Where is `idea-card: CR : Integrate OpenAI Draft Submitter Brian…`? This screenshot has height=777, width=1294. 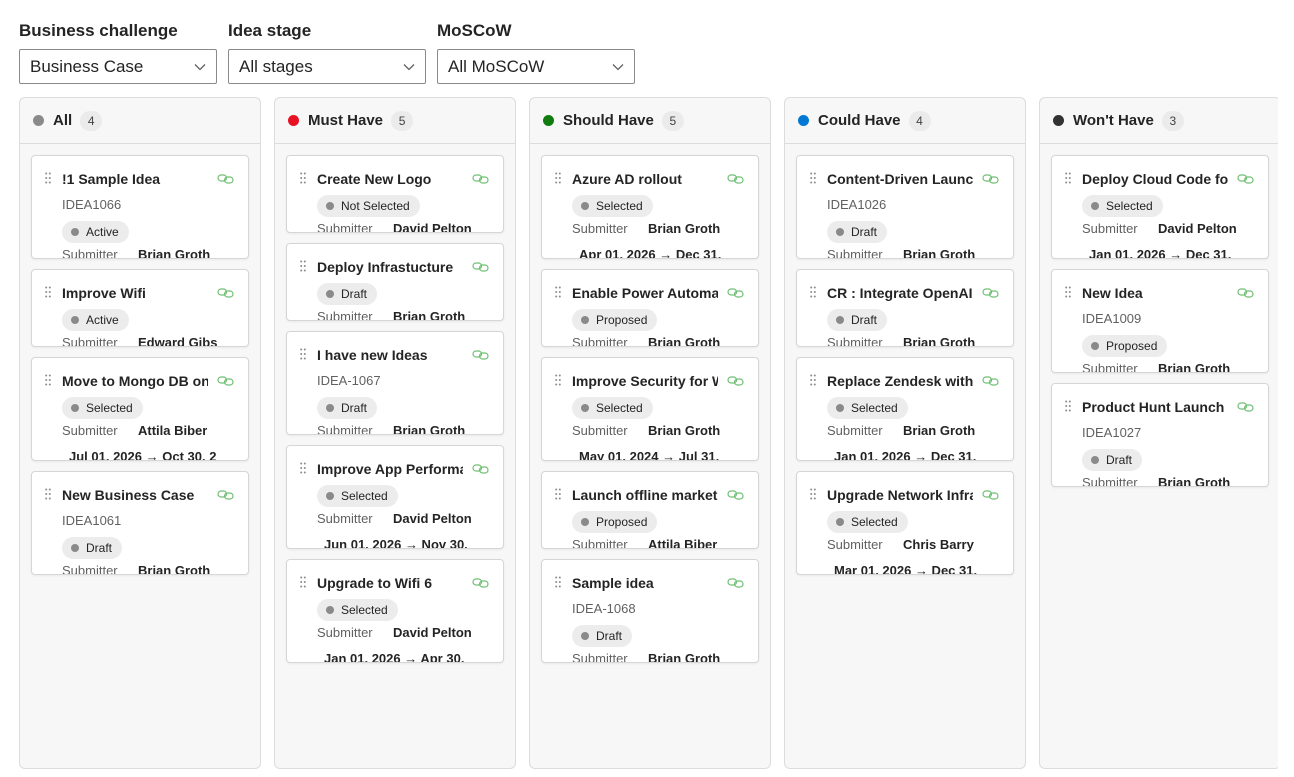
idea-card: CR : Integrate OpenAI Draft Submitter Brian… is located at coordinates (905, 308).